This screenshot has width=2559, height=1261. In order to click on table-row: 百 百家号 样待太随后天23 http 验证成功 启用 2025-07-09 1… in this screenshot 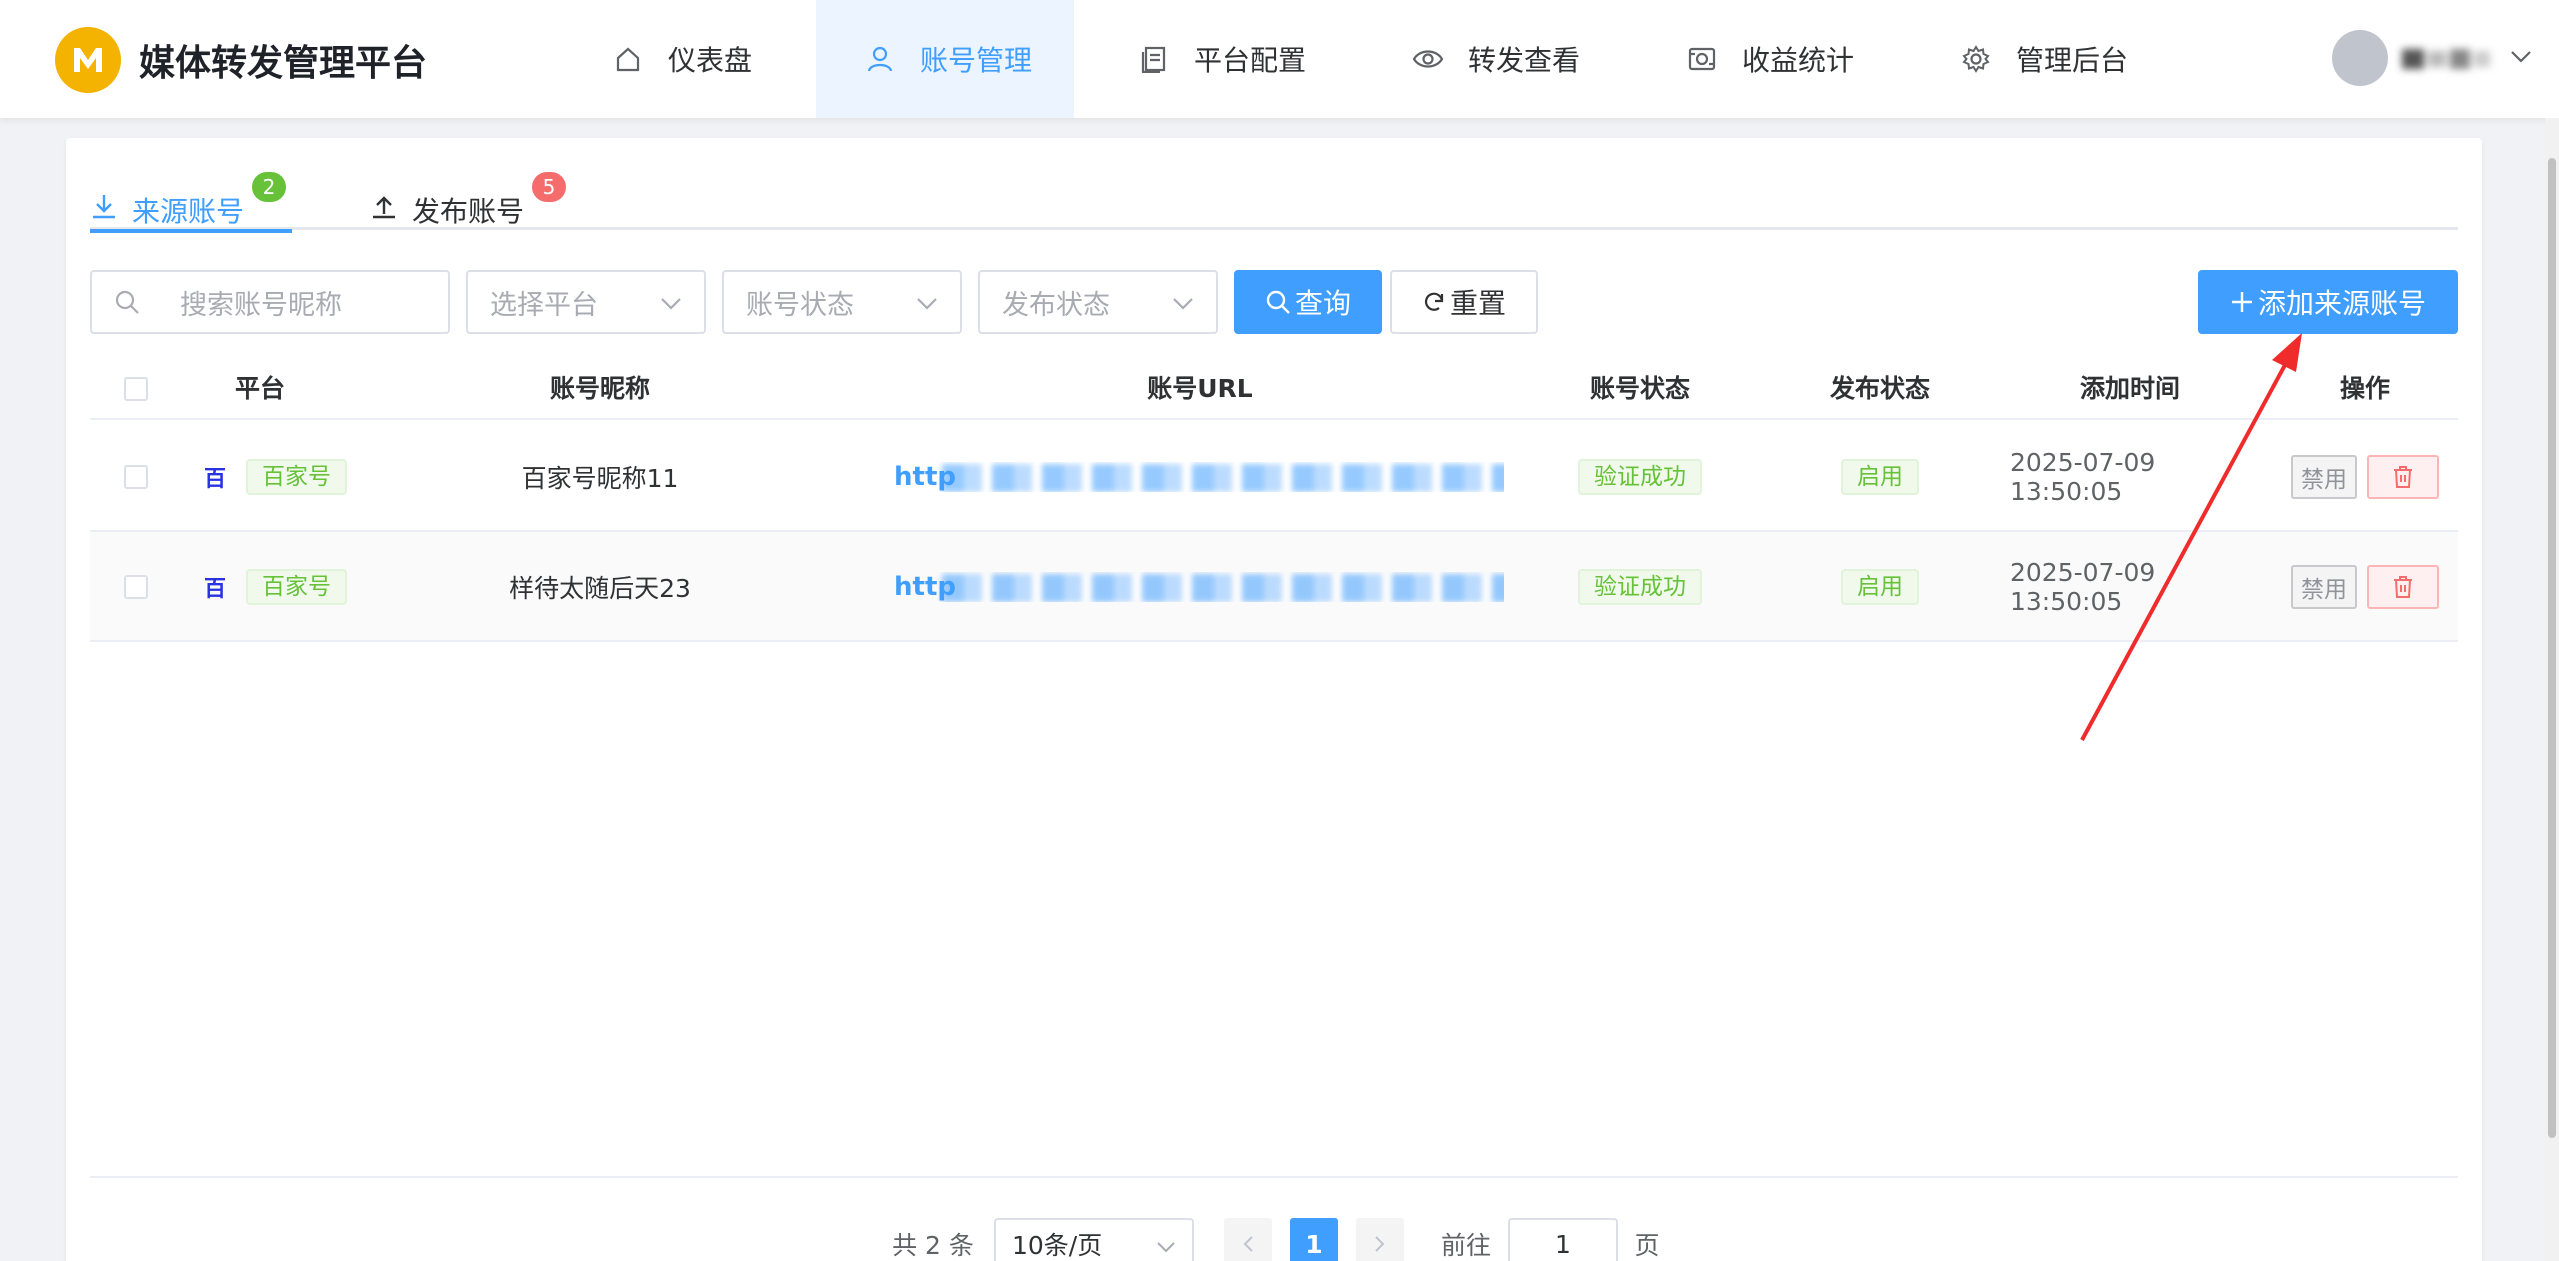, I will do `click(1274, 587)`.